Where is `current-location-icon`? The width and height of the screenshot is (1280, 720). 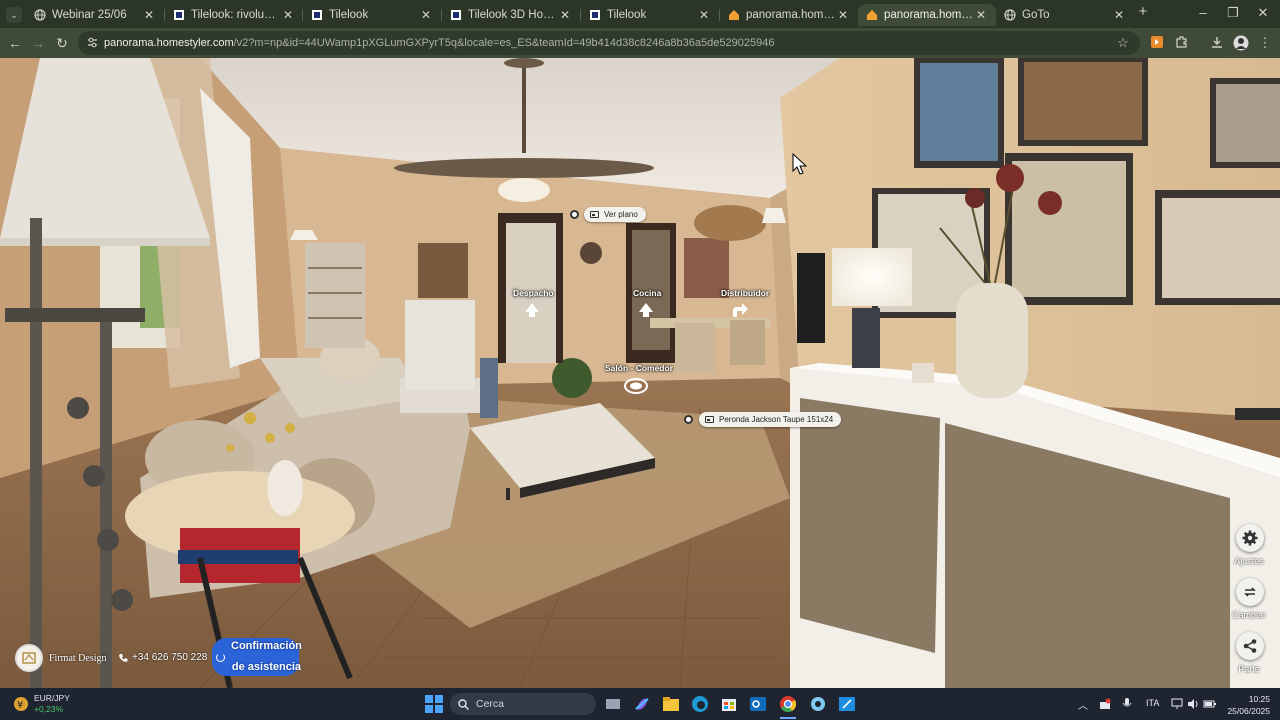
current-location-icon is located at coordinates (636, 386).